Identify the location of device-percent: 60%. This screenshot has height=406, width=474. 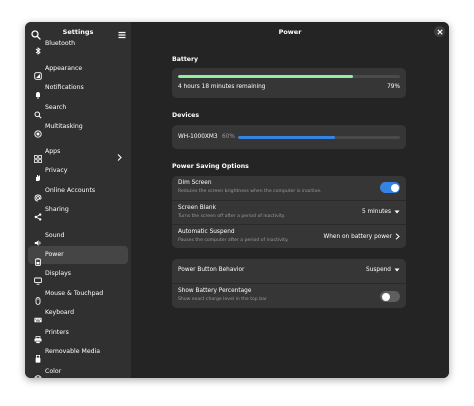
(228, 137).